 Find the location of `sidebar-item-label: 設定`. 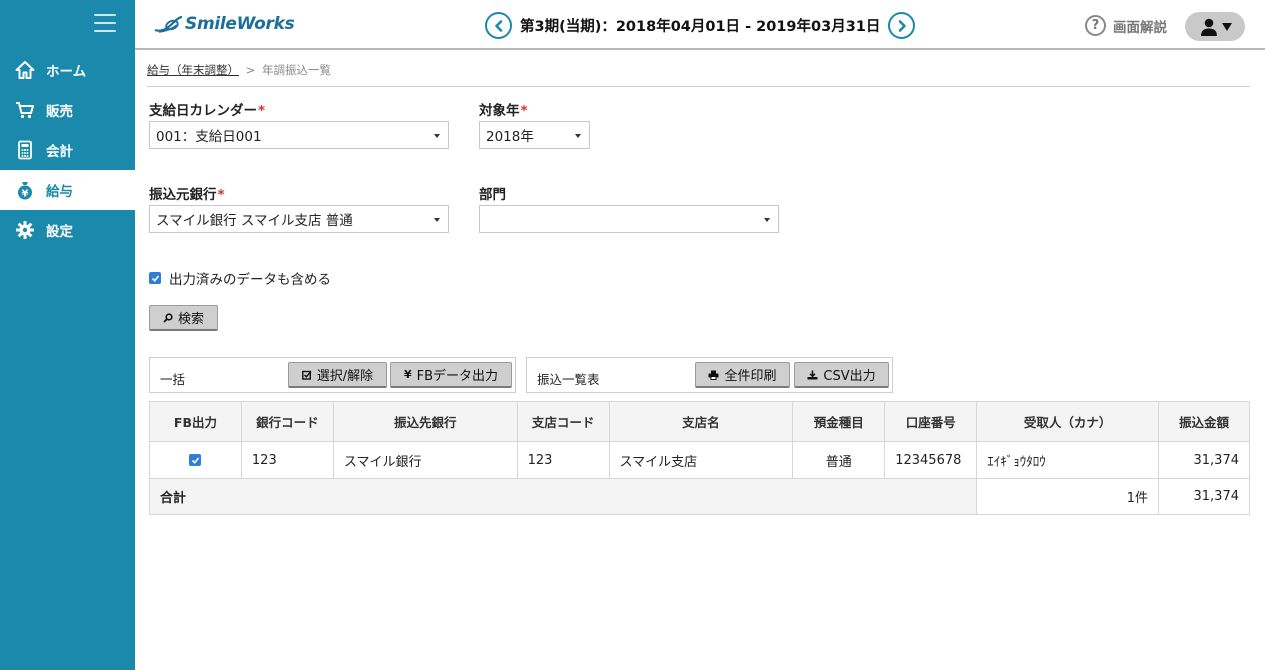

sidebar-item-label: 設定 is located at coordinates (59, 232).